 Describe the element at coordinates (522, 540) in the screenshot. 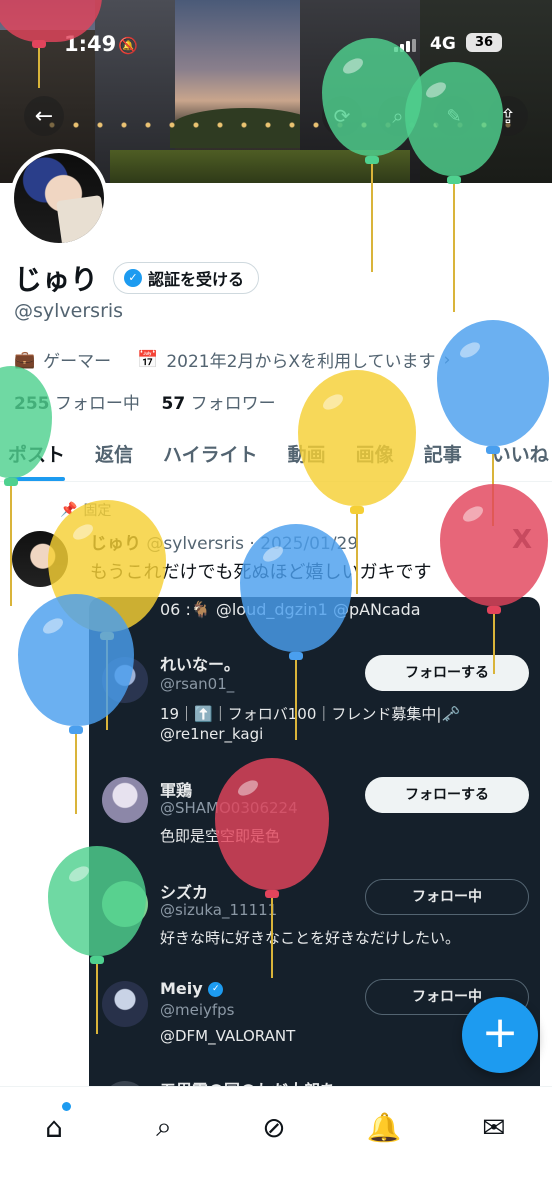

I see `x-logo-icon: X` at that location.